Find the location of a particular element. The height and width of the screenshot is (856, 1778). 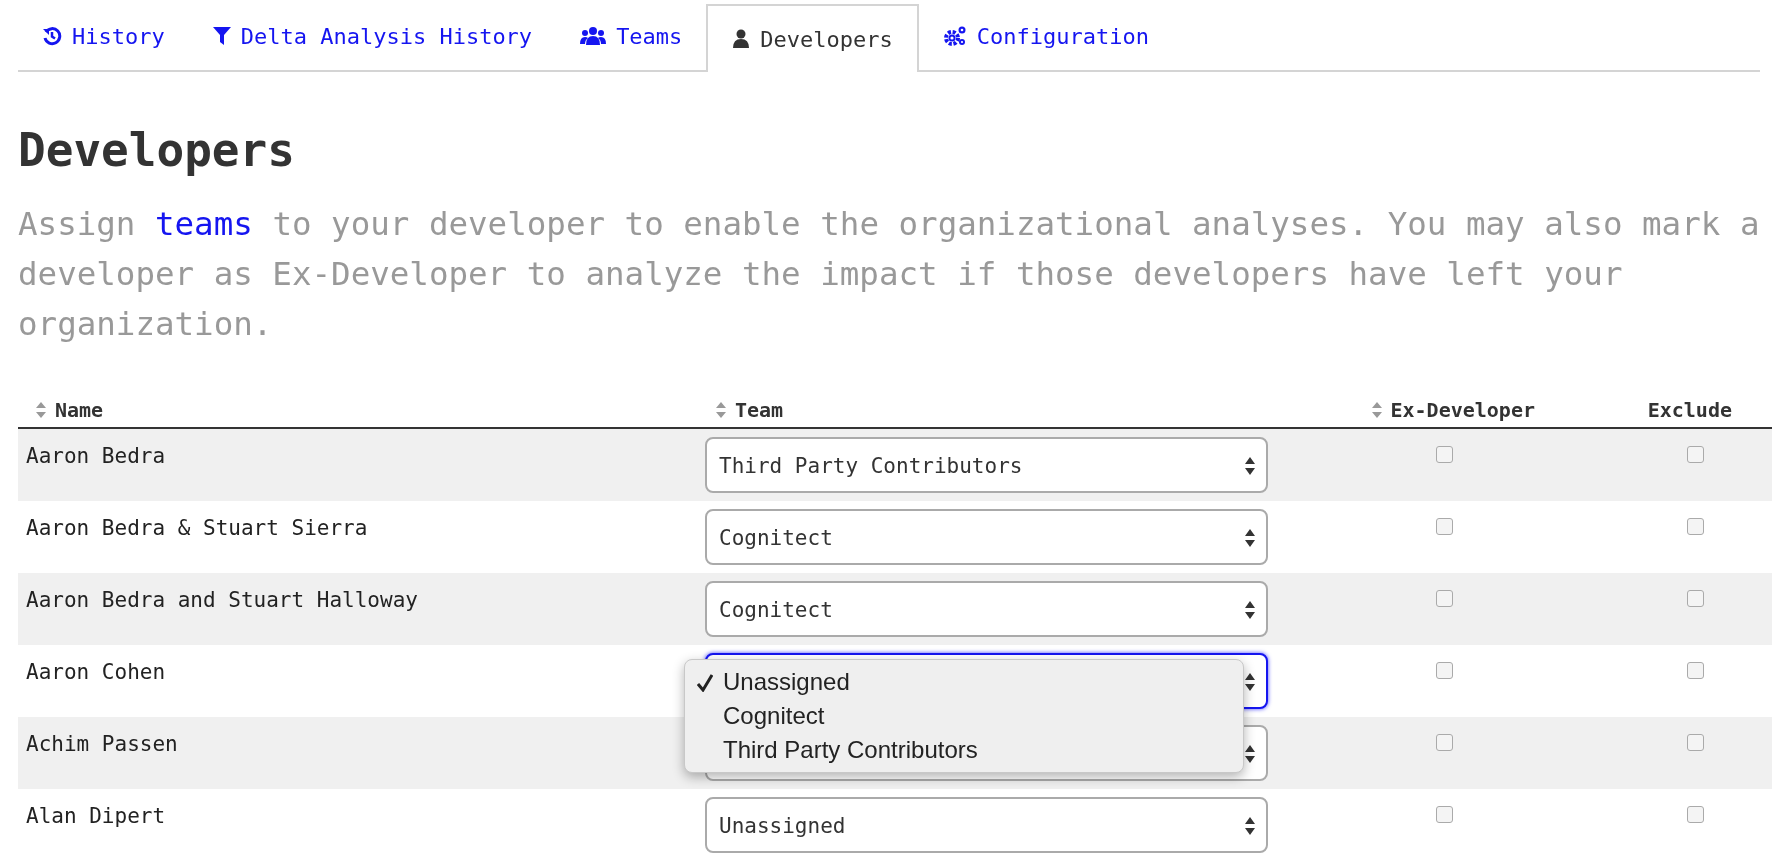

tab: History is located at coordinates (103, 36).